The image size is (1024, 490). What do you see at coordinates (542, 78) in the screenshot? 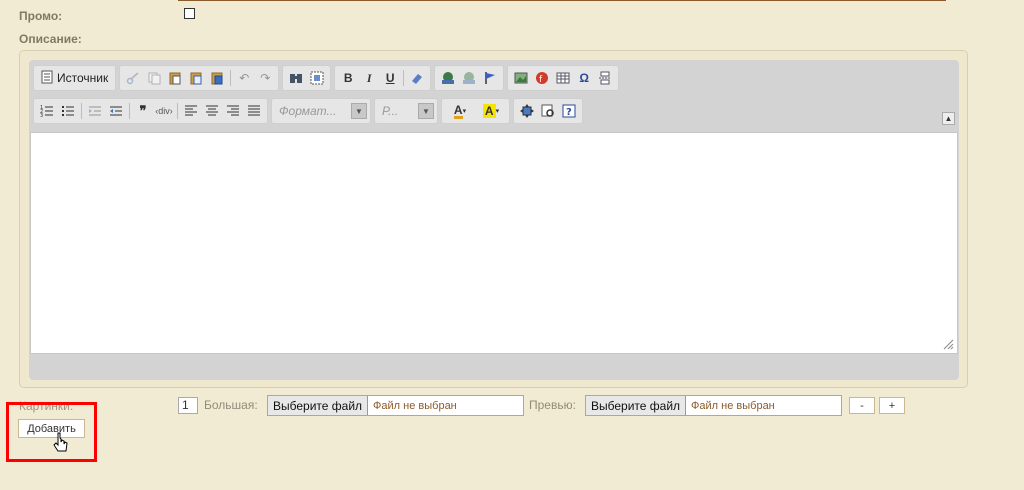
I see `flash-icon: f` at bounding box center [542, 78].